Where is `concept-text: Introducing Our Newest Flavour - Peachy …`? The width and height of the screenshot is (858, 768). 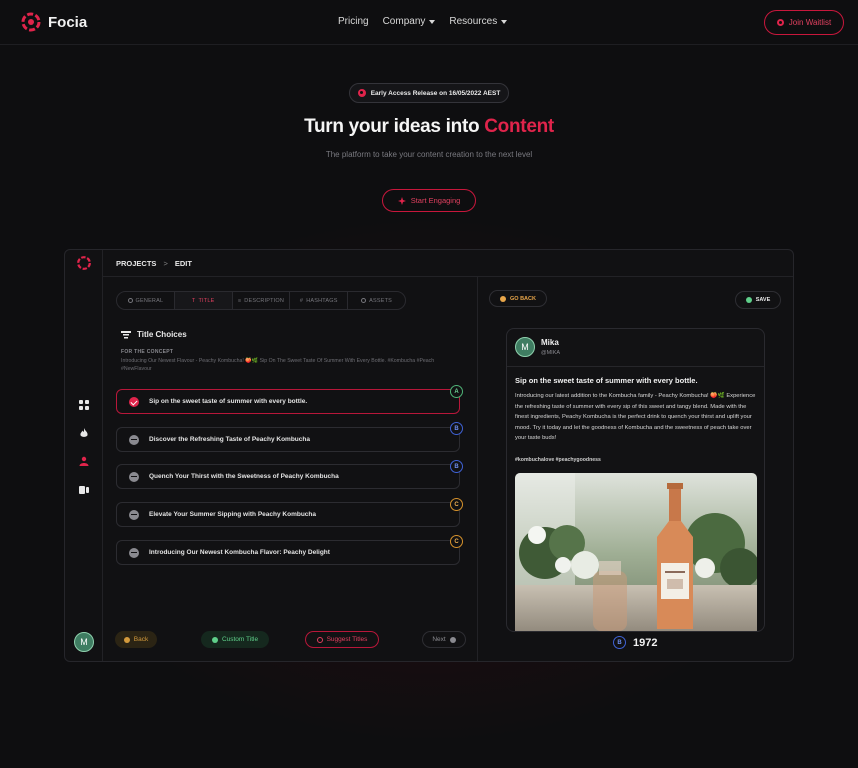
concept-text: Introducing Our Newest Flavour - Peachy … is located at coordinates (278, 365).